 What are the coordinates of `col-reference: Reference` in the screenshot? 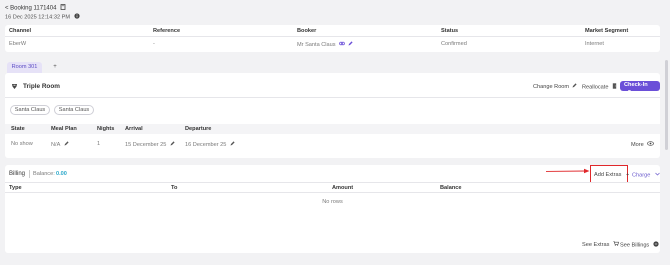 It's located at (167, 31).